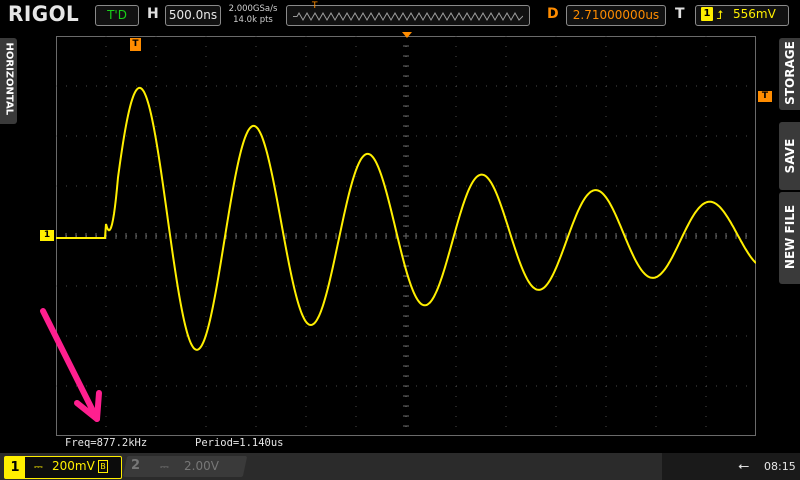  Describe the element at coordinates (135, 44) in the screenshot. I see `trigger-position-marker: T` at that location.